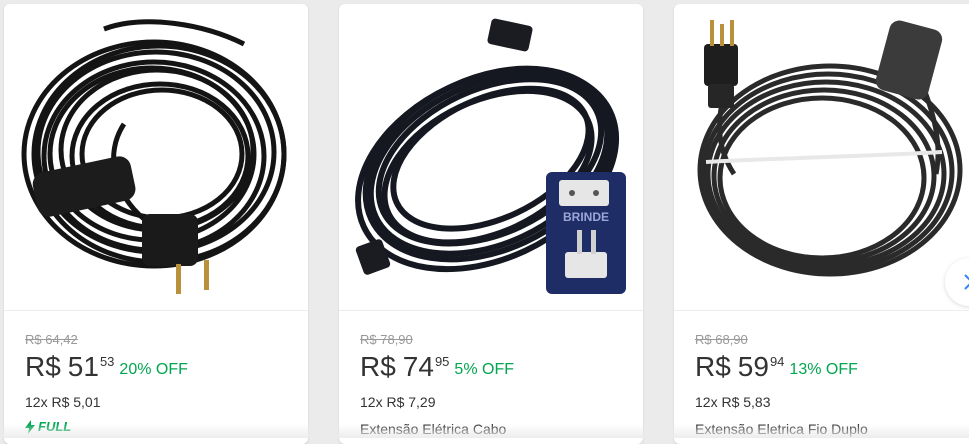  What do you see at coordinates (733, 402) in the screenshot?
I see `installments-text: 12x R$ 5,83` at bounding box center [733, 402].